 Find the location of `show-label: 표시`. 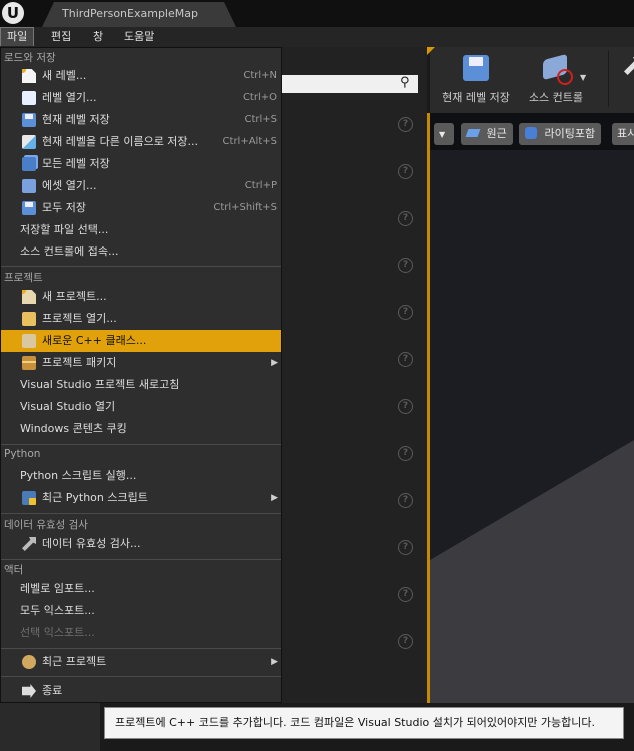

show-label: 표시 is located at coordinates (625, 133).